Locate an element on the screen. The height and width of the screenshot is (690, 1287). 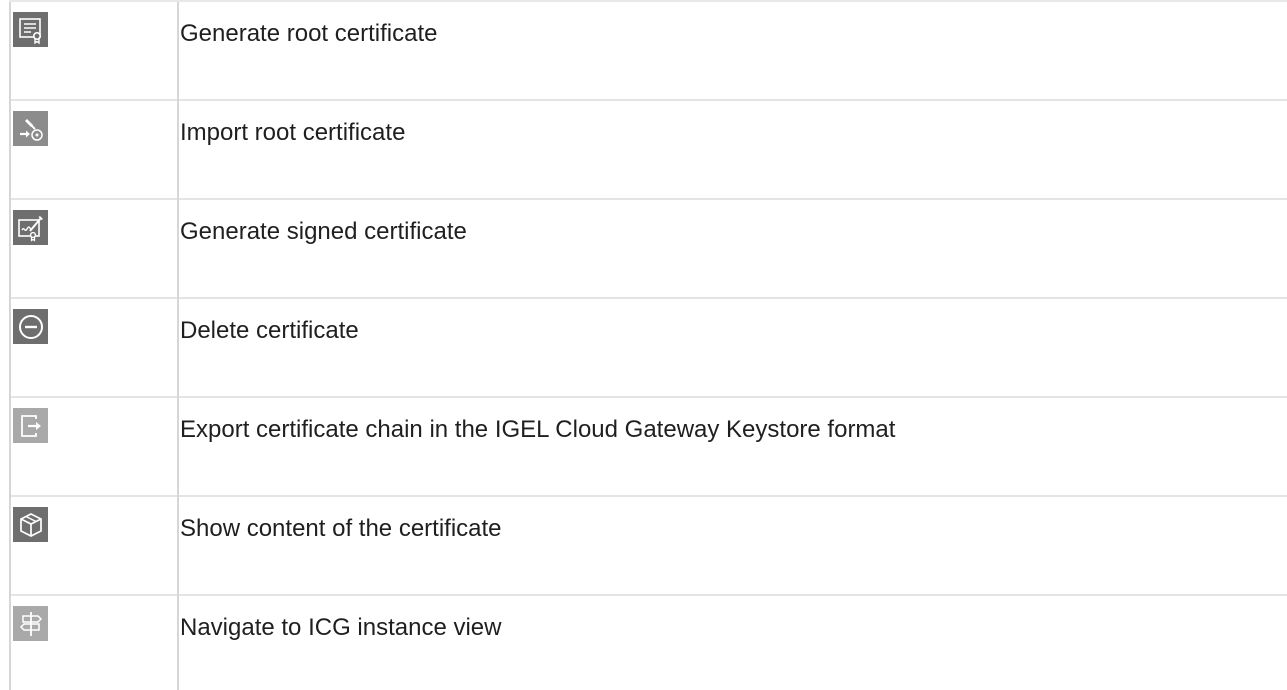
row-label: Generate root certificate is located at coordinates (732, 50).